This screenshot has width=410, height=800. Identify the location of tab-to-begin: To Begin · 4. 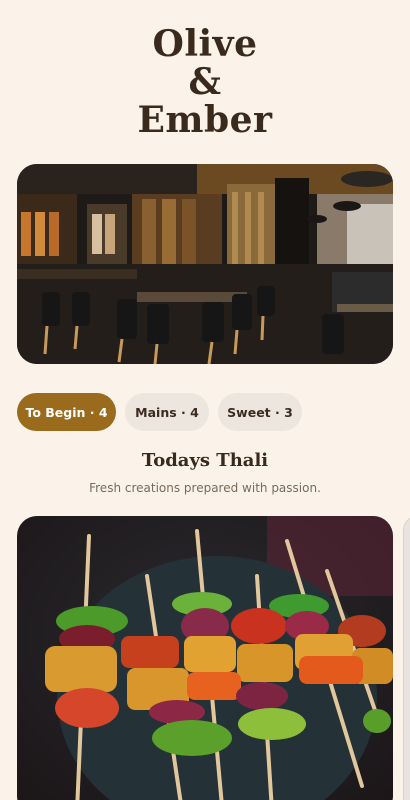
(66, 412).